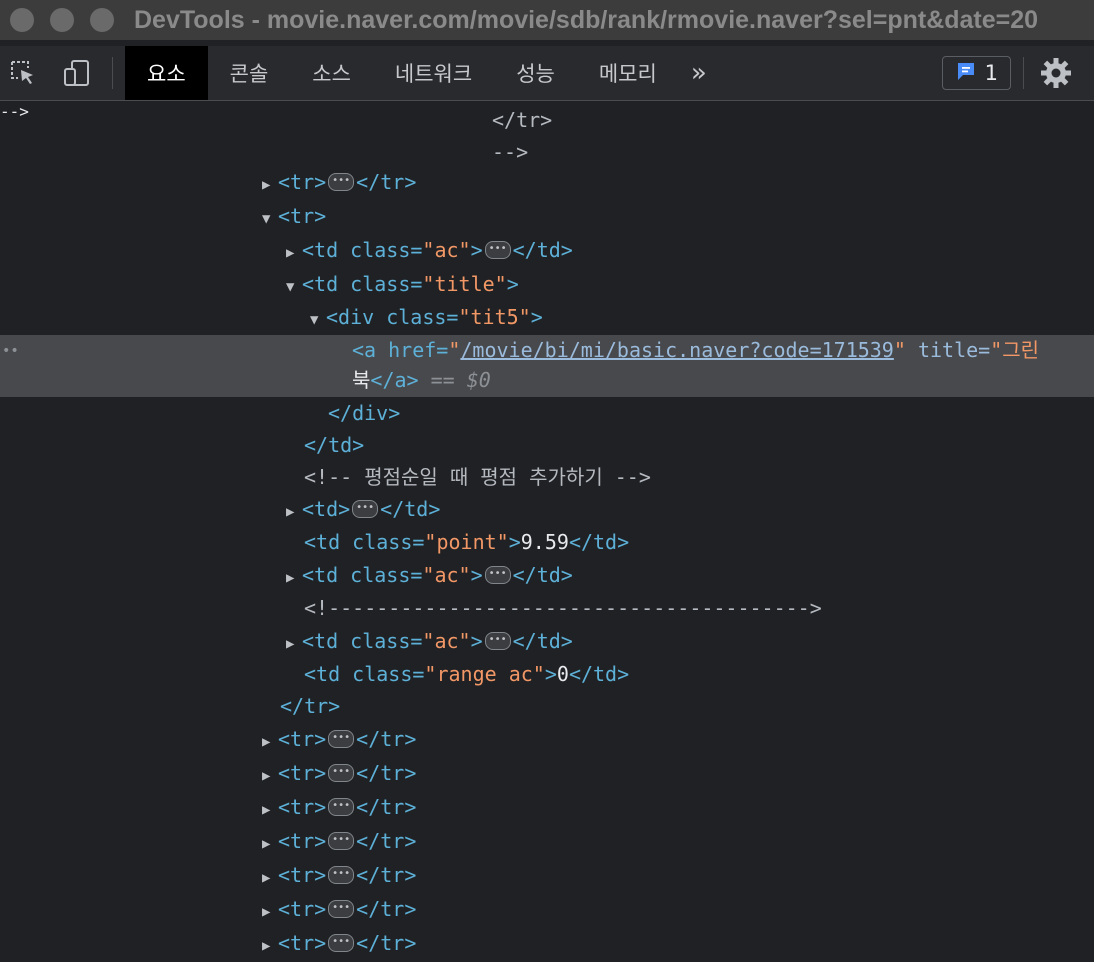 This screenshot has height=962, width=1094. What do you see at coordinates (460, 380) in the screenshot?
I see `selected-marker: == $0` at bounding box center [460, 380].